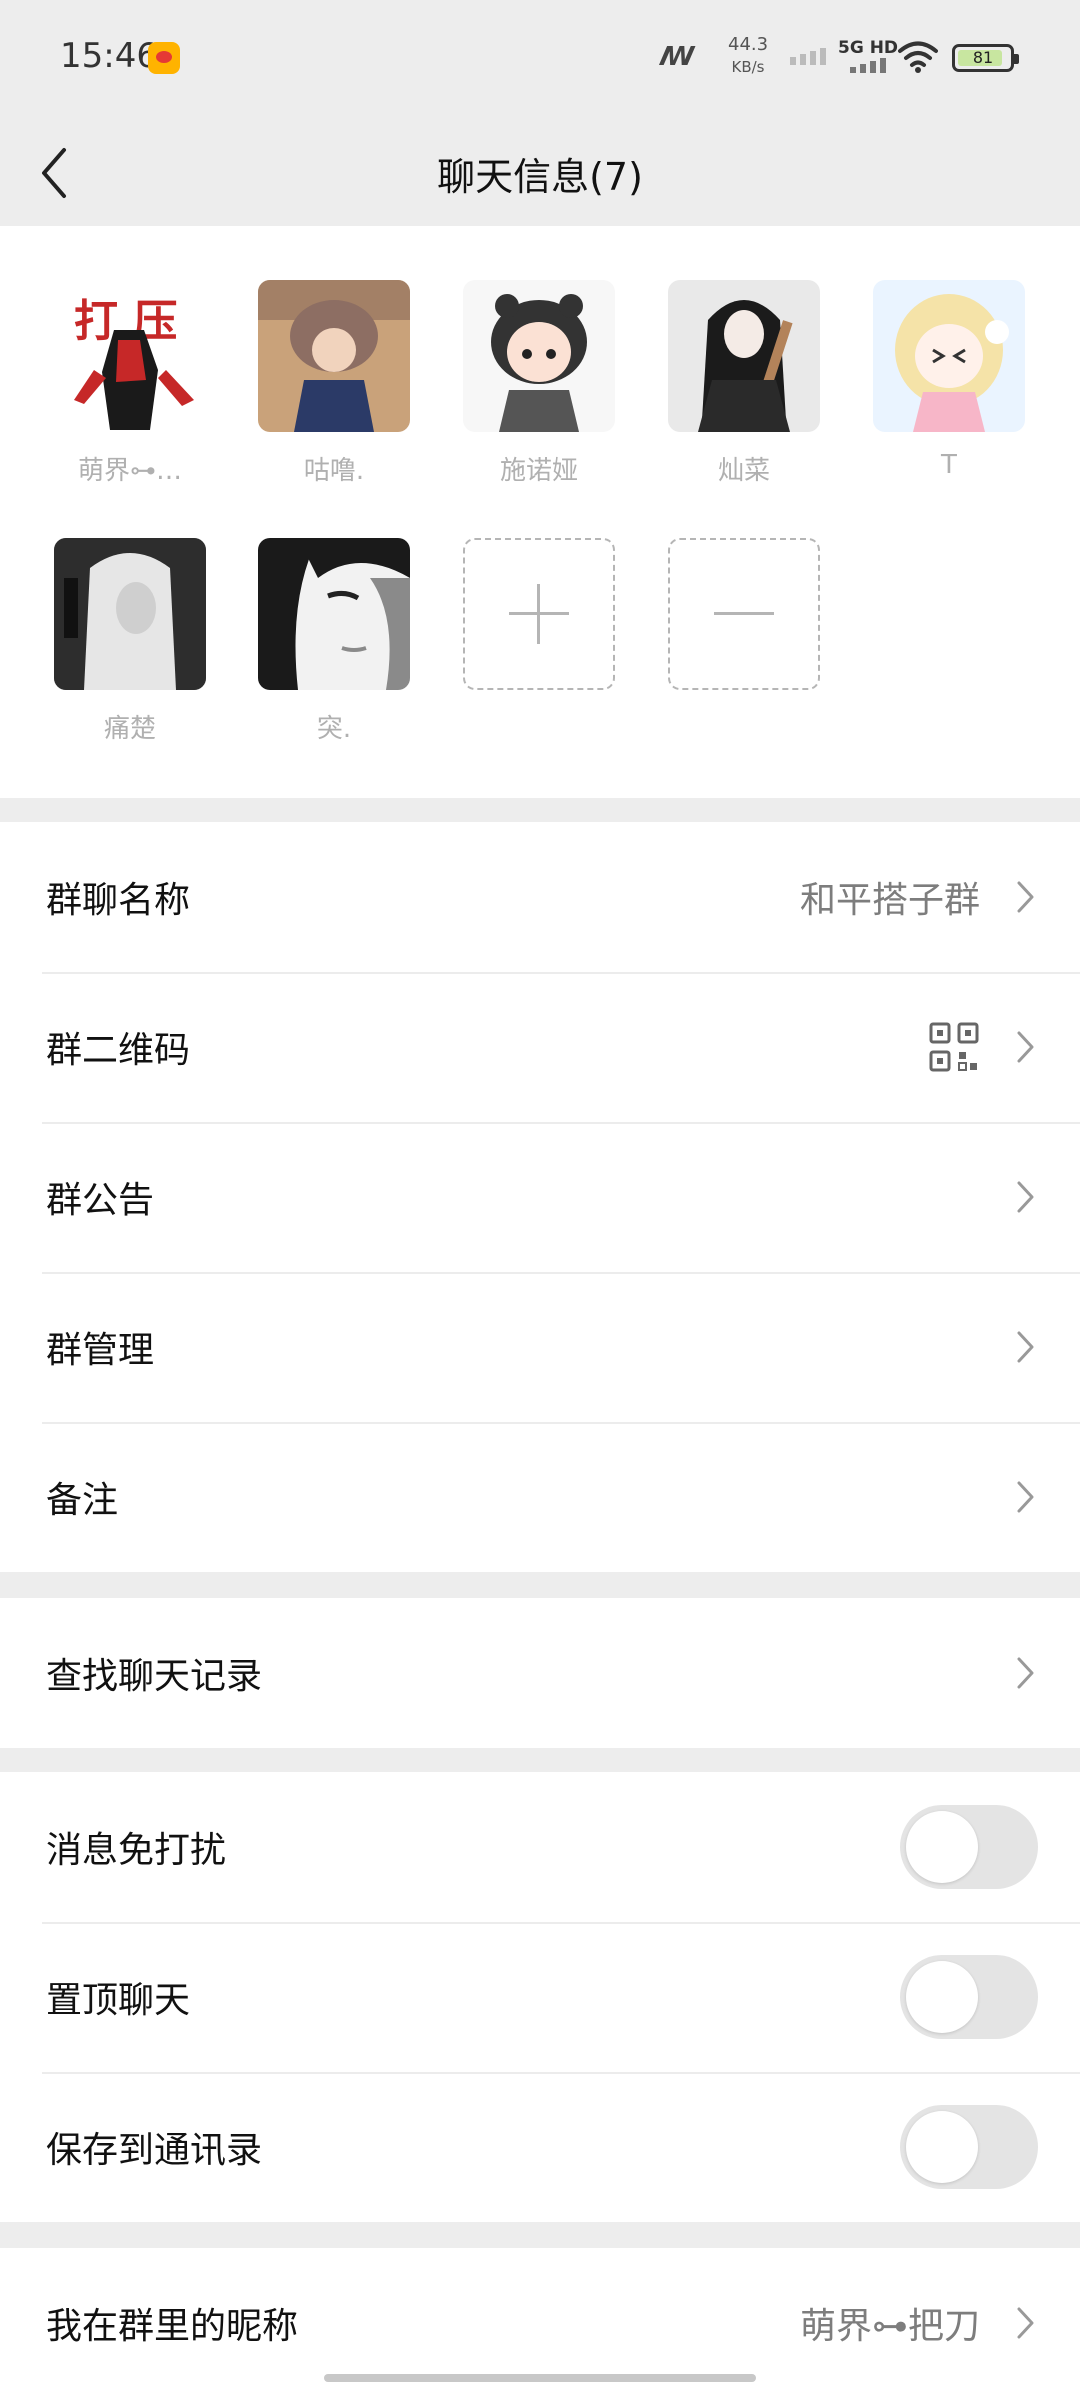 The image size is (1080, 2398). I want to click on save-to-contacts-toggle, so click(969, 2147).